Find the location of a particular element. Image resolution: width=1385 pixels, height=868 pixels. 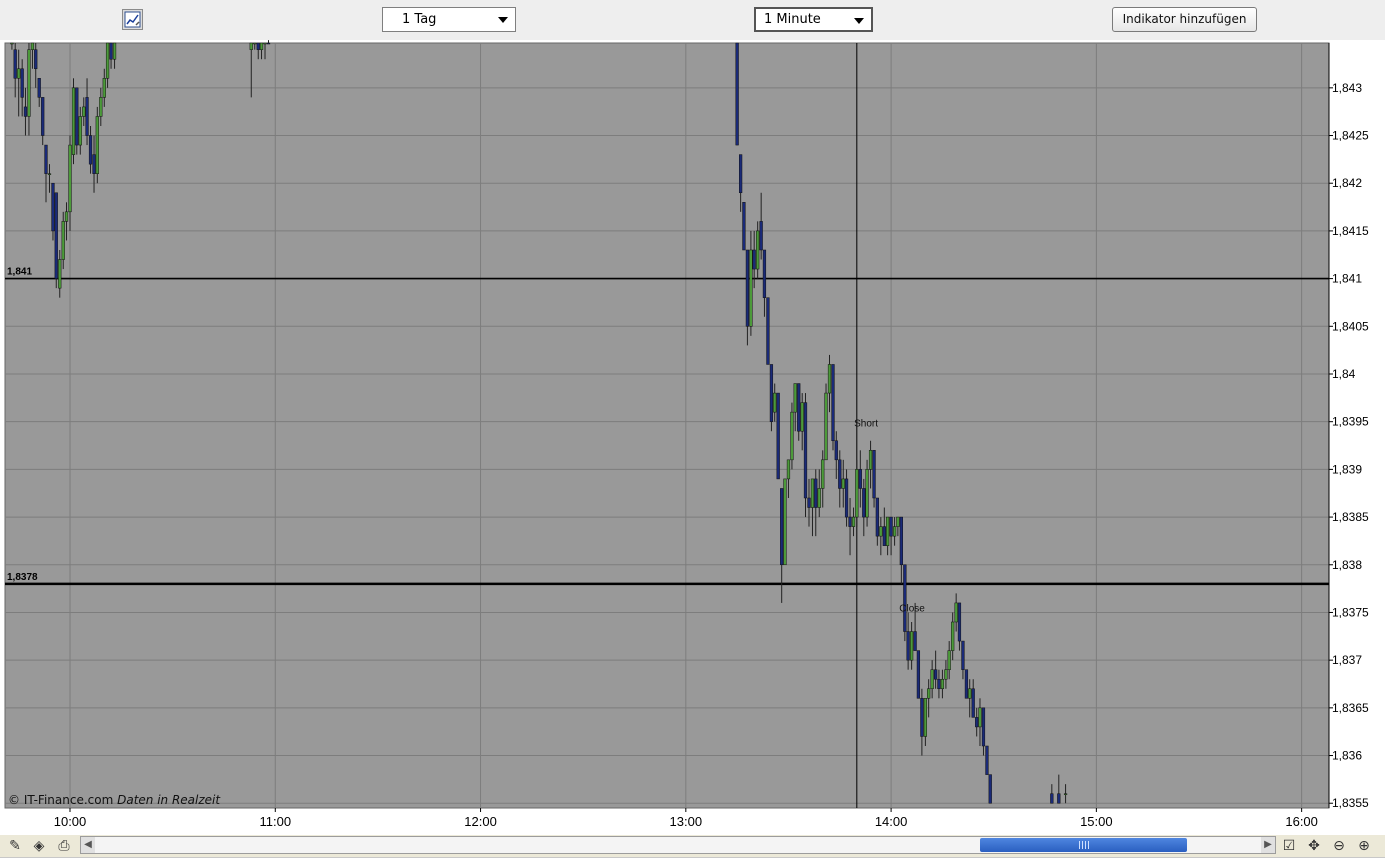

y-tick-label: 1,836 is located at coordinates (1347, 756).